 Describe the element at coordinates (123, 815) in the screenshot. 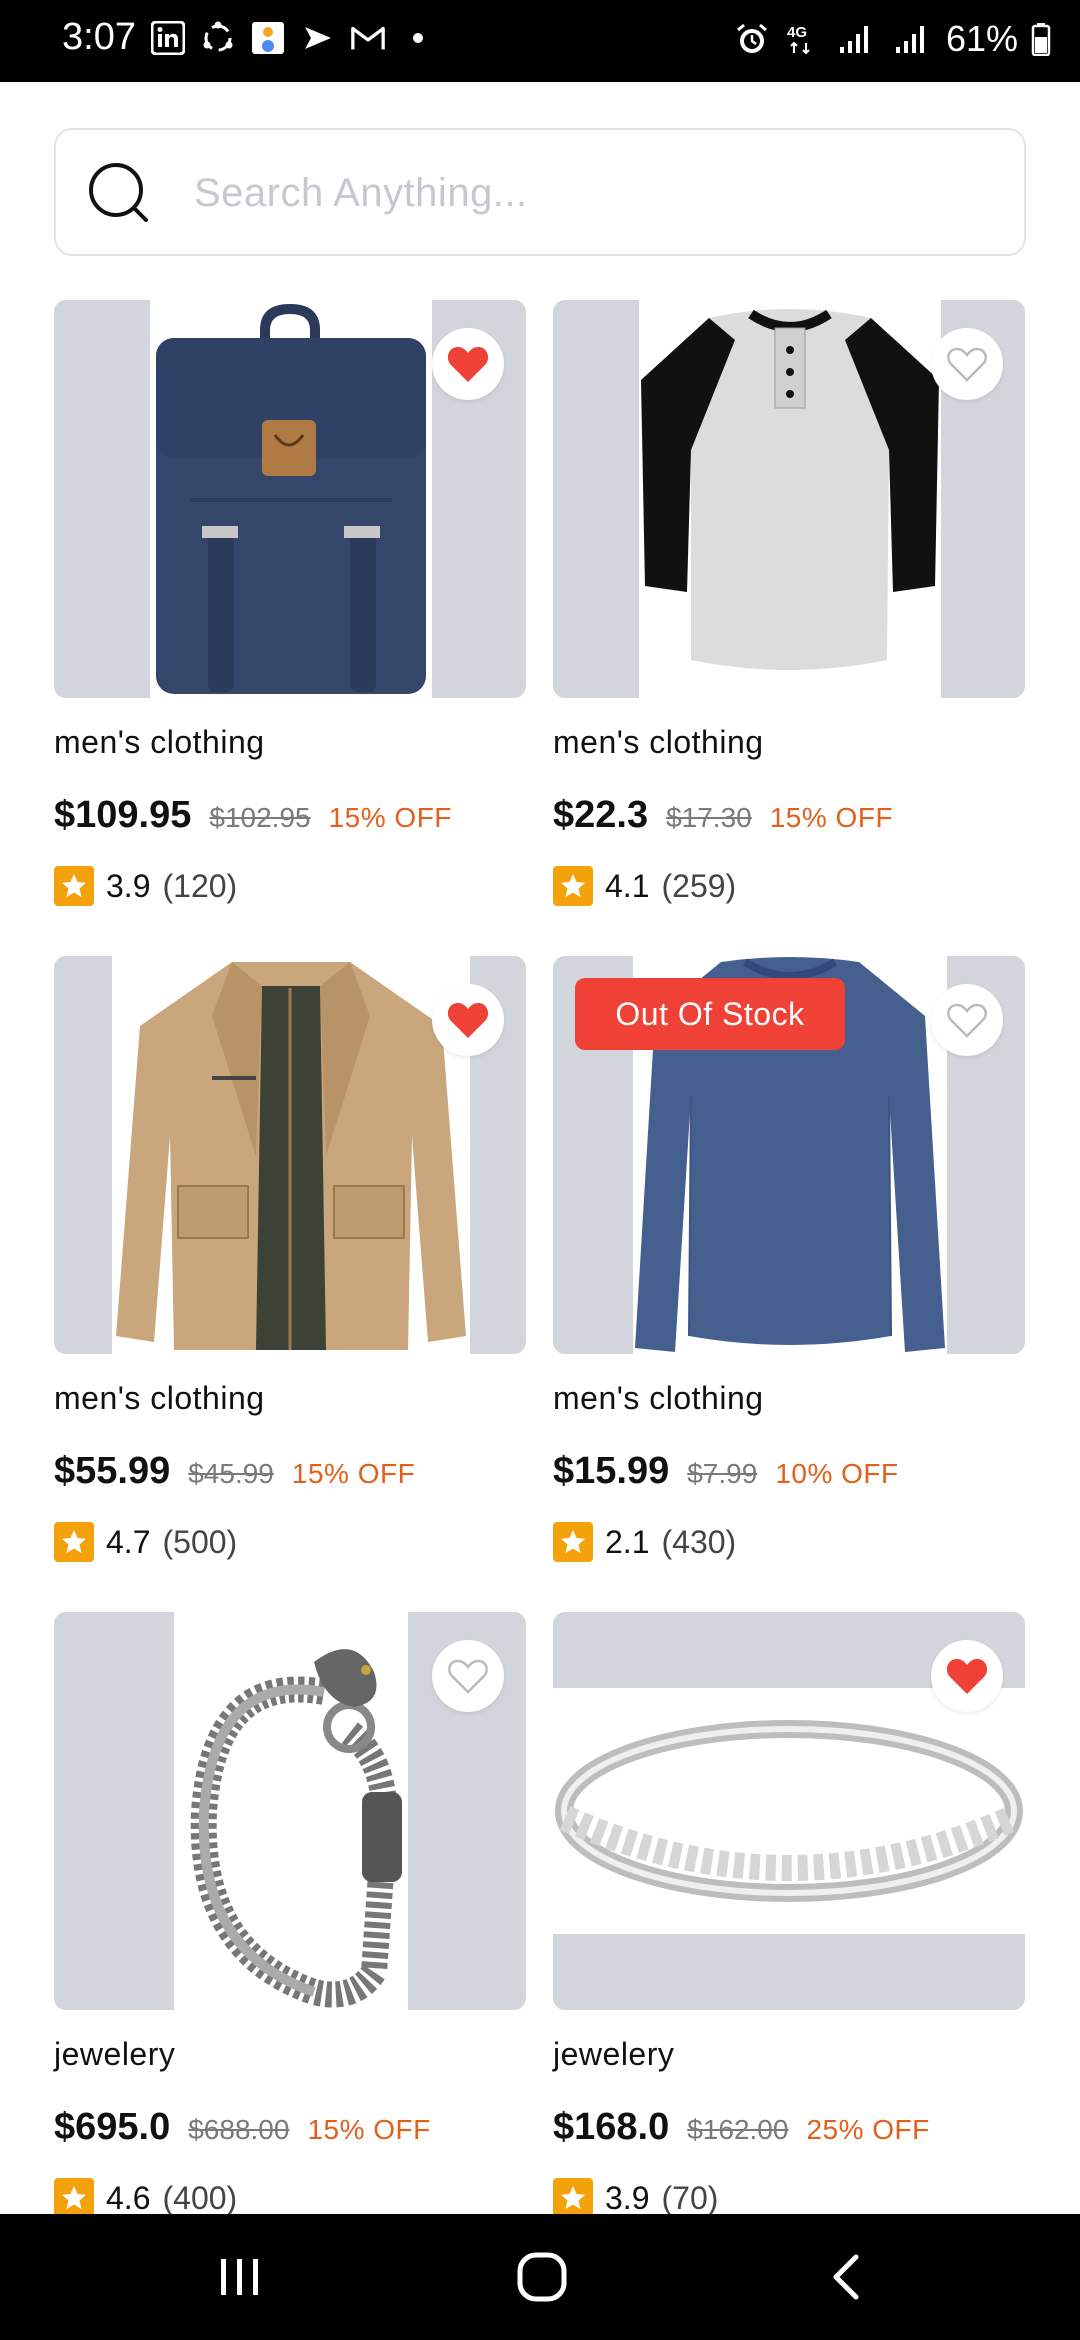

I see `product-price: $109.95` at that location.